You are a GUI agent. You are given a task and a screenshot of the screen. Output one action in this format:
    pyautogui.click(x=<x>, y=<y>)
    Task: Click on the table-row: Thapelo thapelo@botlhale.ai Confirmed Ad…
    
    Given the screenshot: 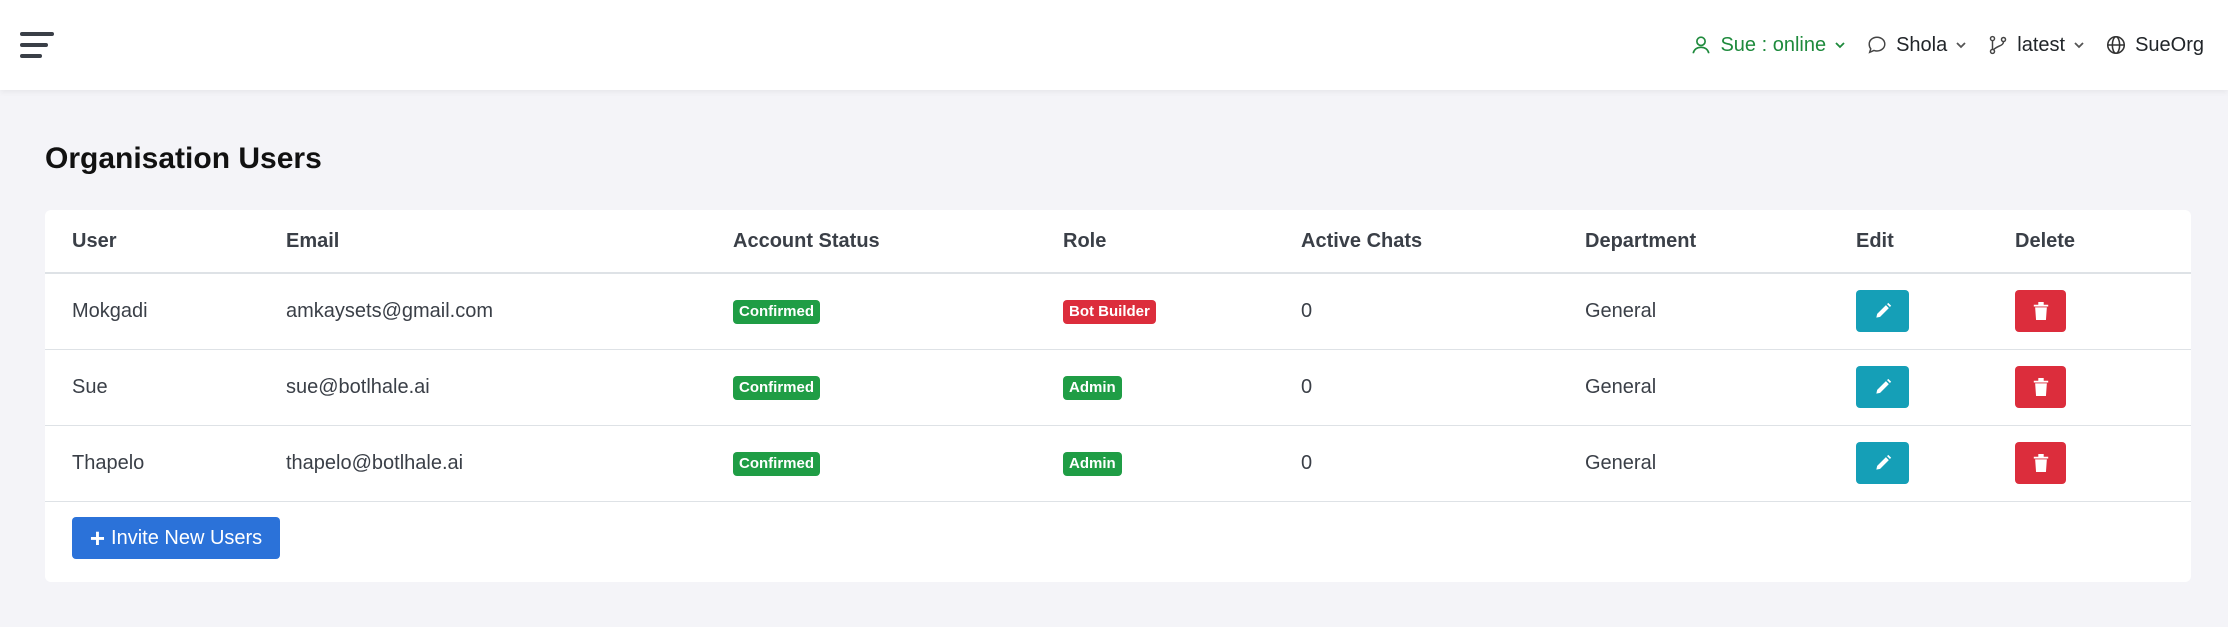 What is the action you would take?
    pyautogui.click(x=1118, y=463)
    